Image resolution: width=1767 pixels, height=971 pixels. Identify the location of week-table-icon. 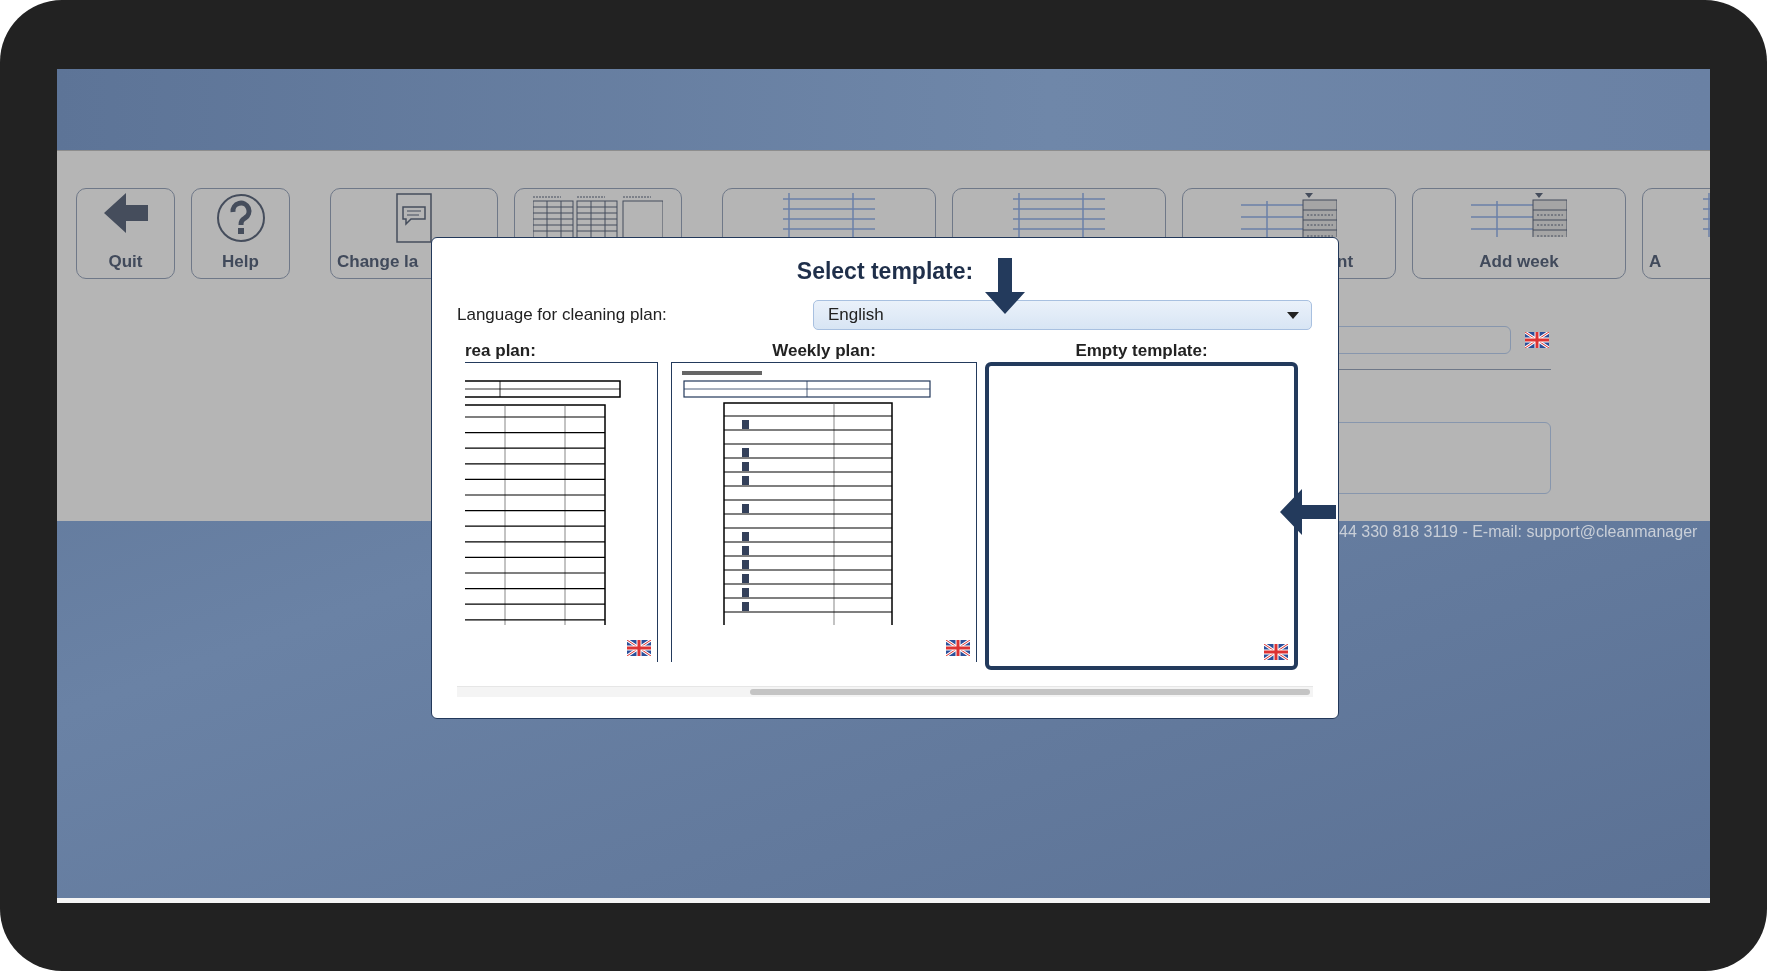
(1519, 215).